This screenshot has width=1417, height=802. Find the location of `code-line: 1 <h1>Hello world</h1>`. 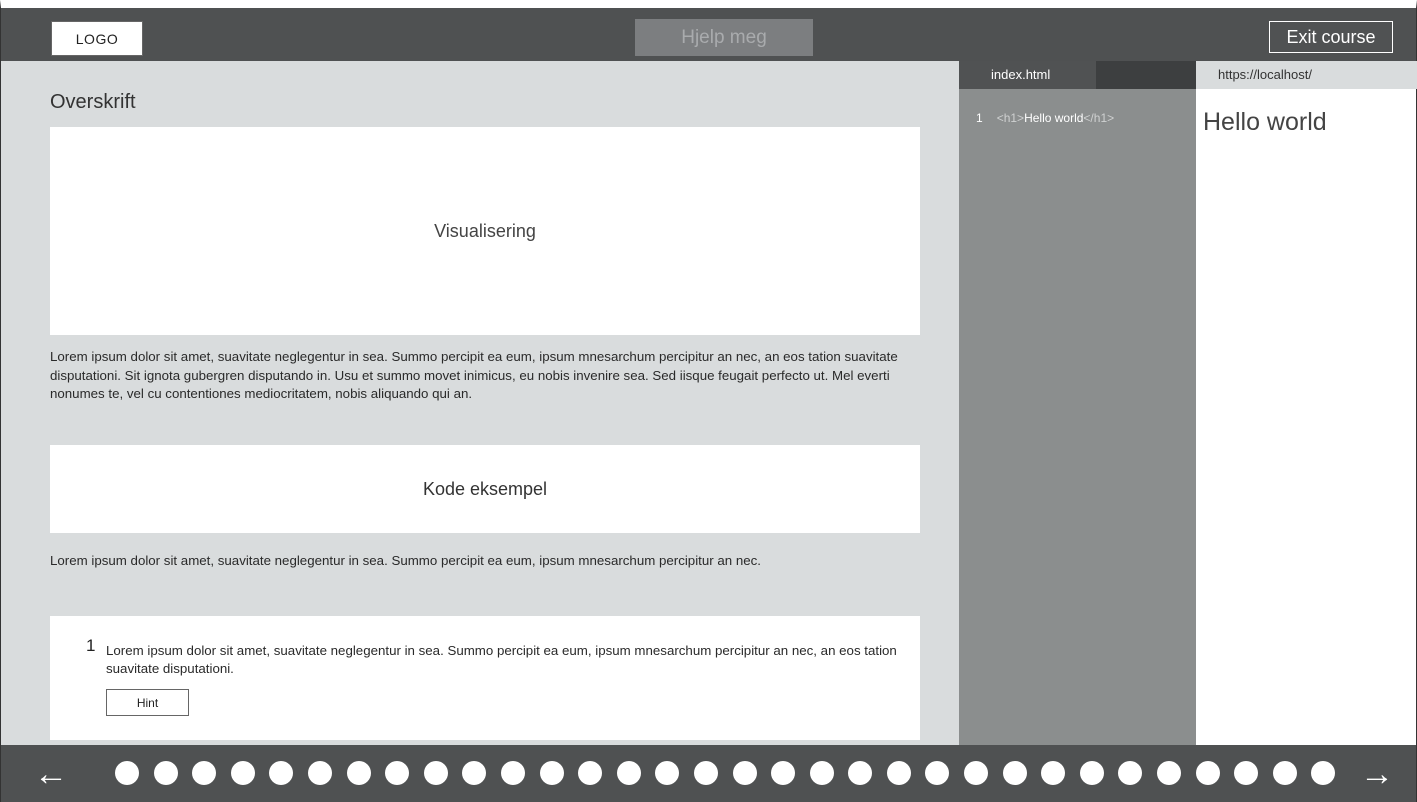

code-line: 1 <h1>Hello world</h1> is located at coordinates (1045, 118).